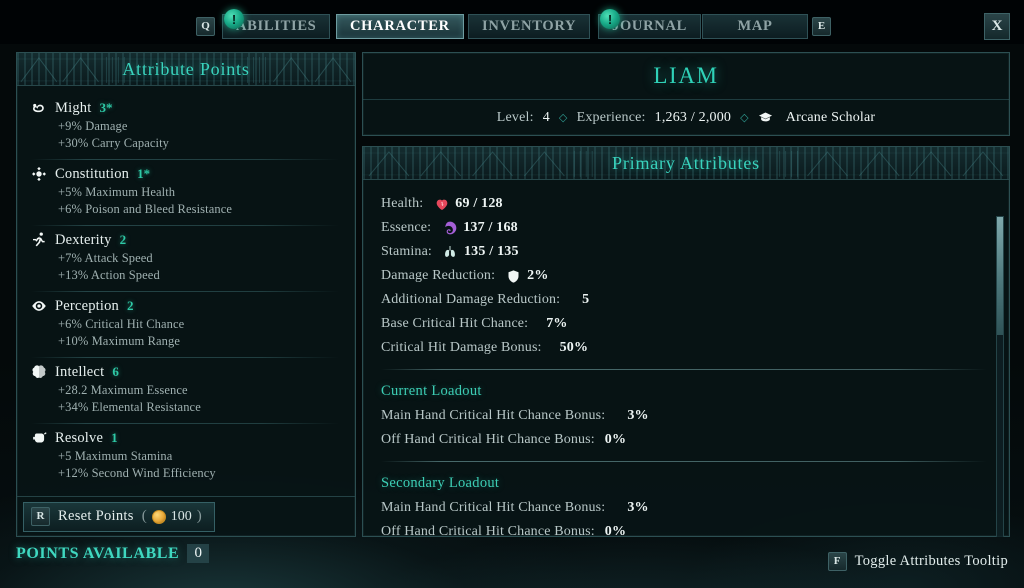  Describe the element at coordinates (98, 553) in the screenshot. I see `points-available-label: POINTS AVAILABLE` at that location.